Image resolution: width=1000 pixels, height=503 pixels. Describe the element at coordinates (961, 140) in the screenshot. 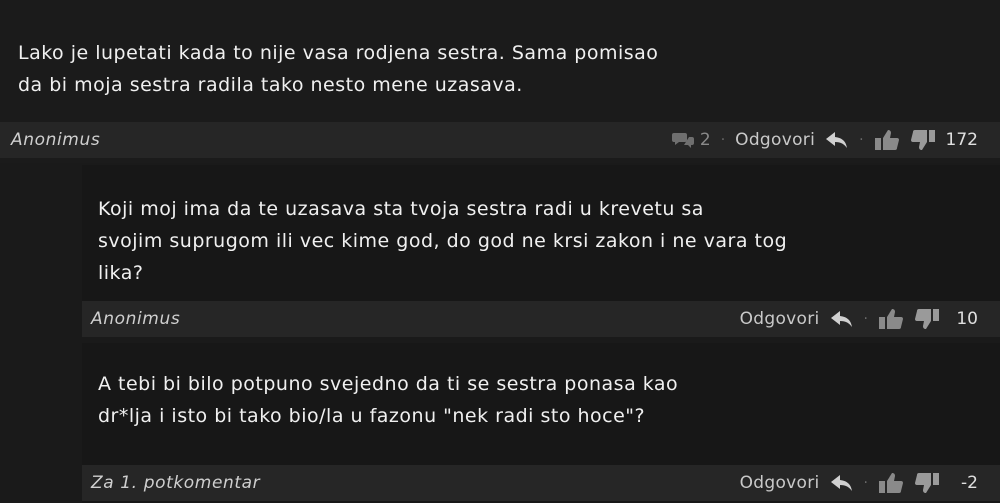

I see `score: 172` at that location.